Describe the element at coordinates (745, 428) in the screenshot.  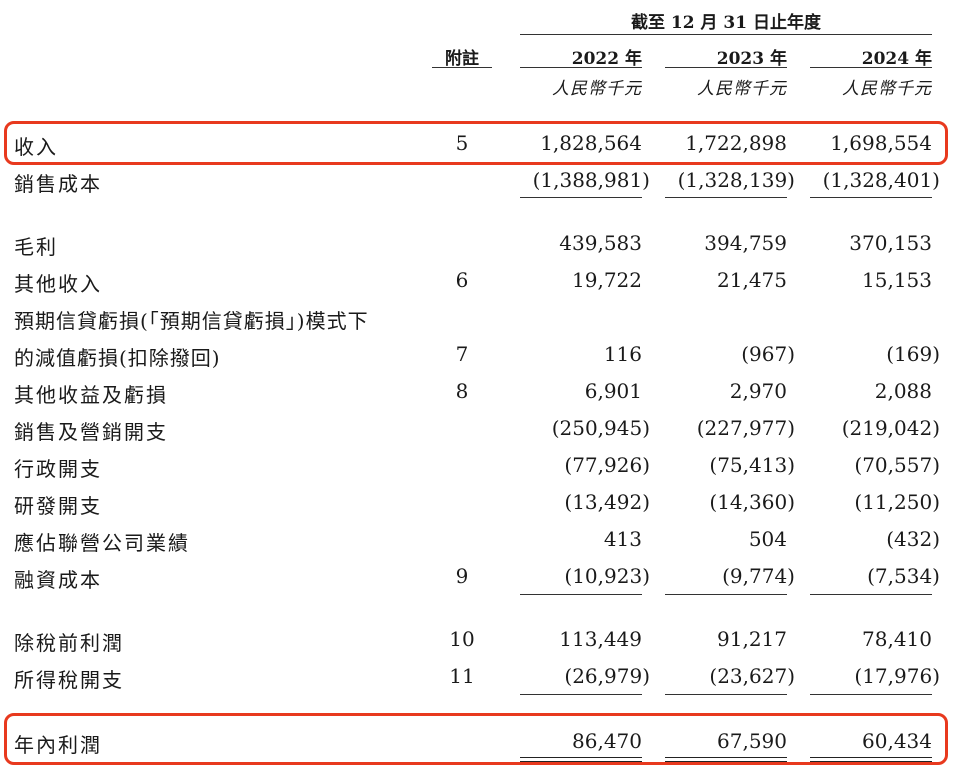
I see `row-value-selling-marketing-2023: (227,977)` at that location.